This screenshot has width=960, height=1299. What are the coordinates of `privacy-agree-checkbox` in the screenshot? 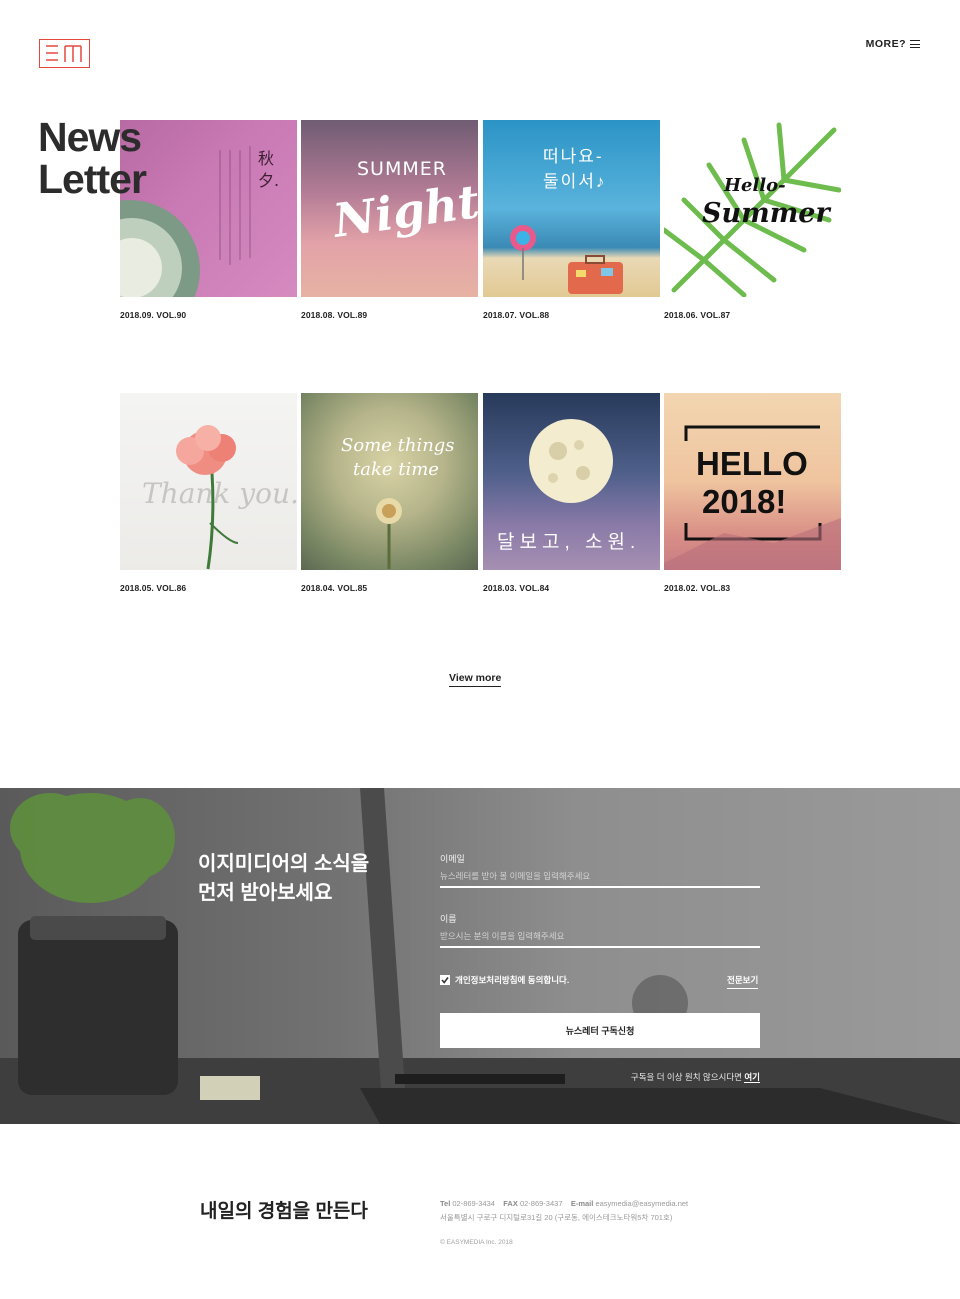 It's located at (445, 980).